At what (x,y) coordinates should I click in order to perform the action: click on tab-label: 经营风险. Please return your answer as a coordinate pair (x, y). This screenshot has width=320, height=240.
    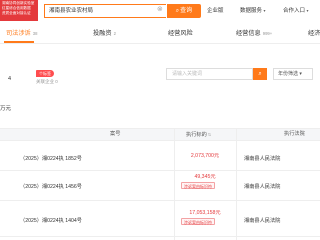
    Looking at the image, I should click on (180, 33).